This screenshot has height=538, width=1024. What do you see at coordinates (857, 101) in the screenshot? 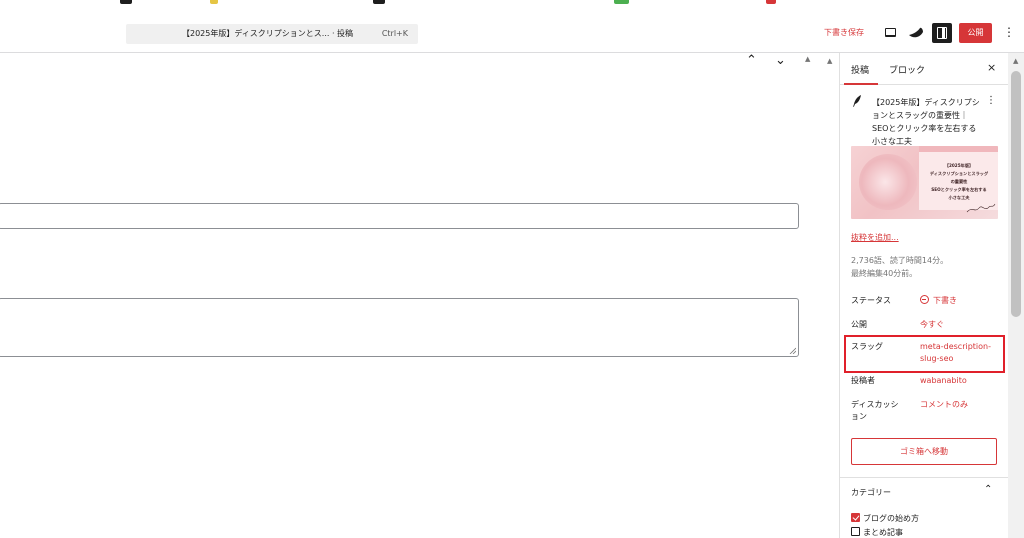
I see `post-quill-icon` at bounding box center [857, 101].